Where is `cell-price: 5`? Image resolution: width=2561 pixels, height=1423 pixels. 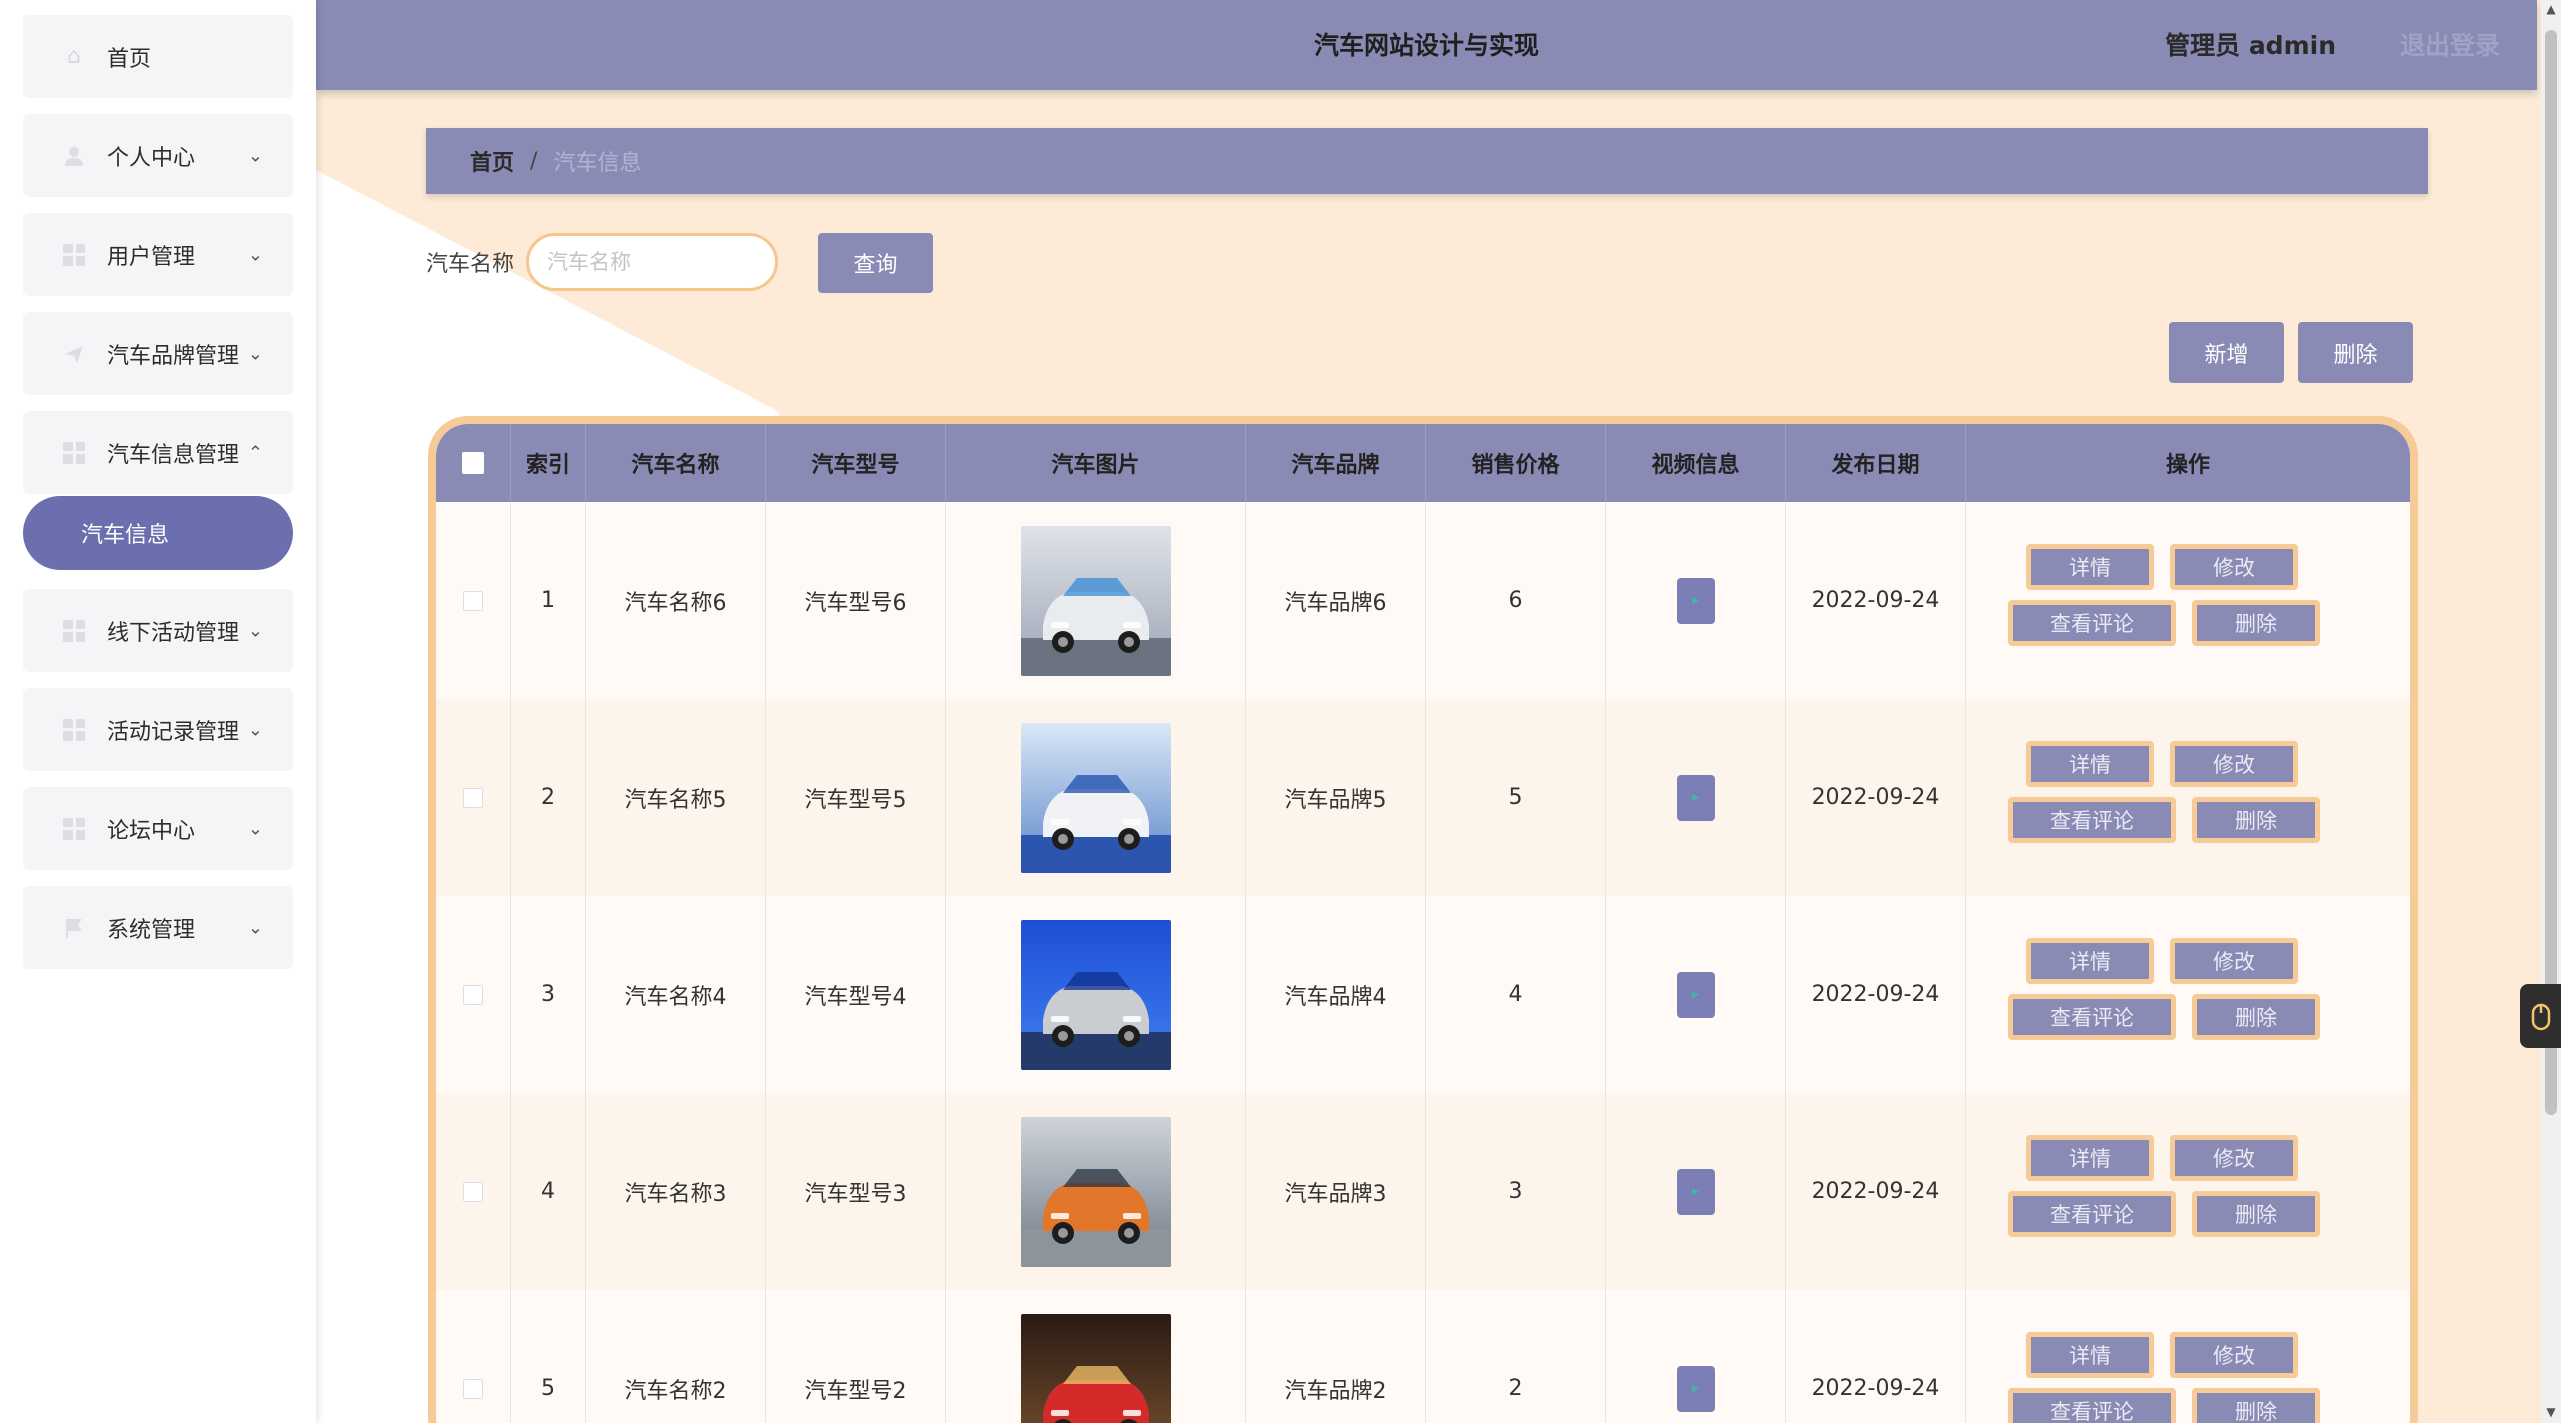 cell-price: 5 is located at coordinates (1516, 797).